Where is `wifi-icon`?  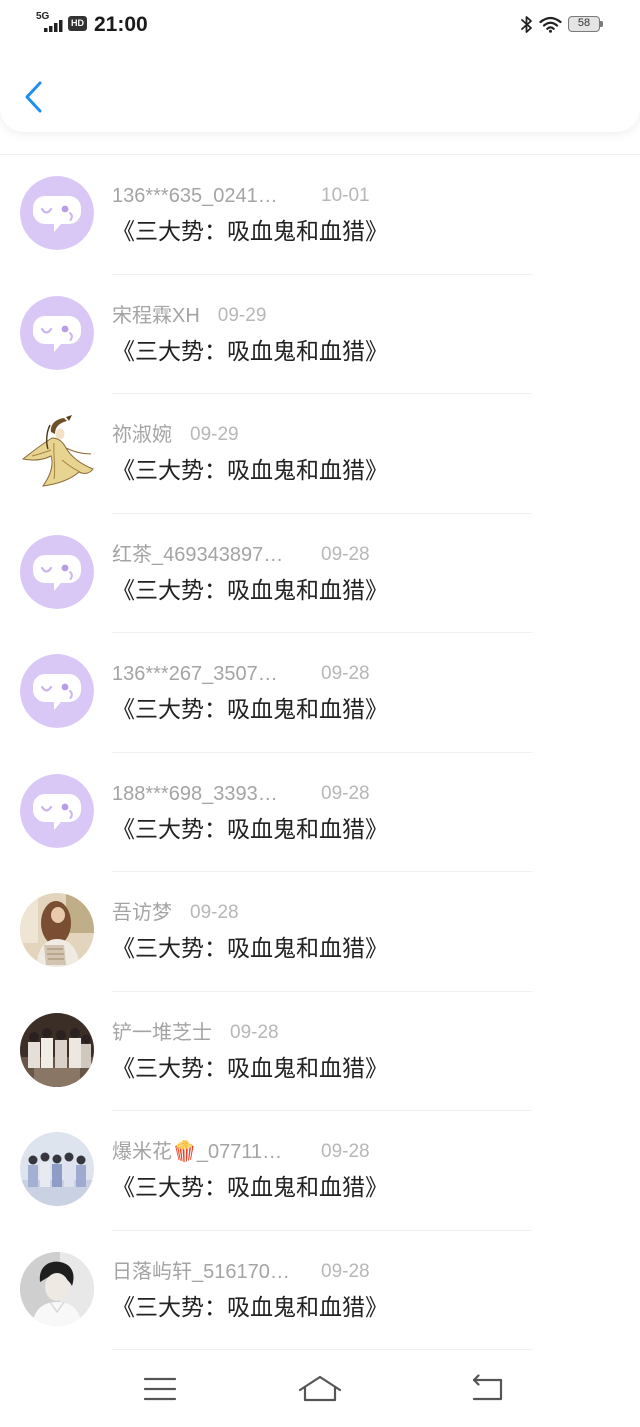 wifi-icon is located at coordinates (550, 24).